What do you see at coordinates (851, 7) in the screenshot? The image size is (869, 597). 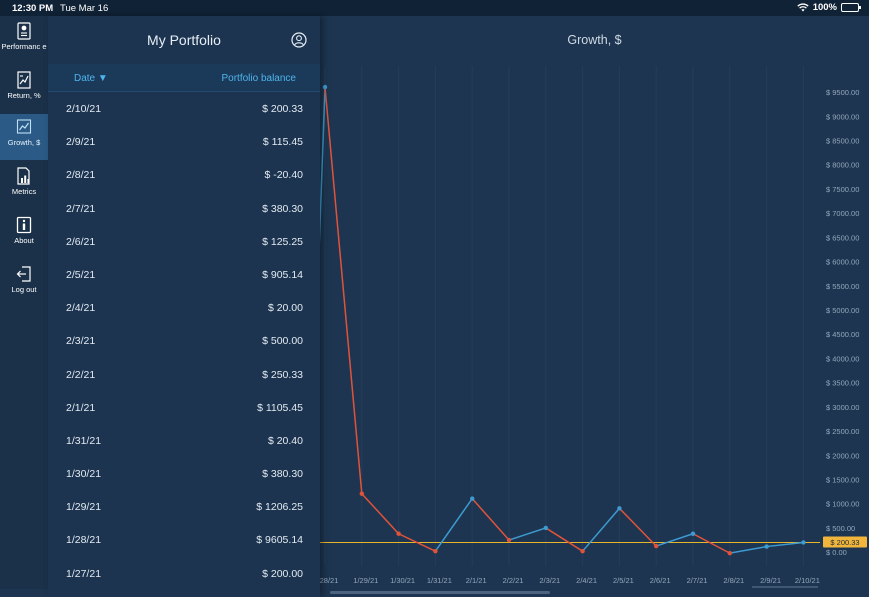 I see `battery-icon` at bounding box center [851, 7].